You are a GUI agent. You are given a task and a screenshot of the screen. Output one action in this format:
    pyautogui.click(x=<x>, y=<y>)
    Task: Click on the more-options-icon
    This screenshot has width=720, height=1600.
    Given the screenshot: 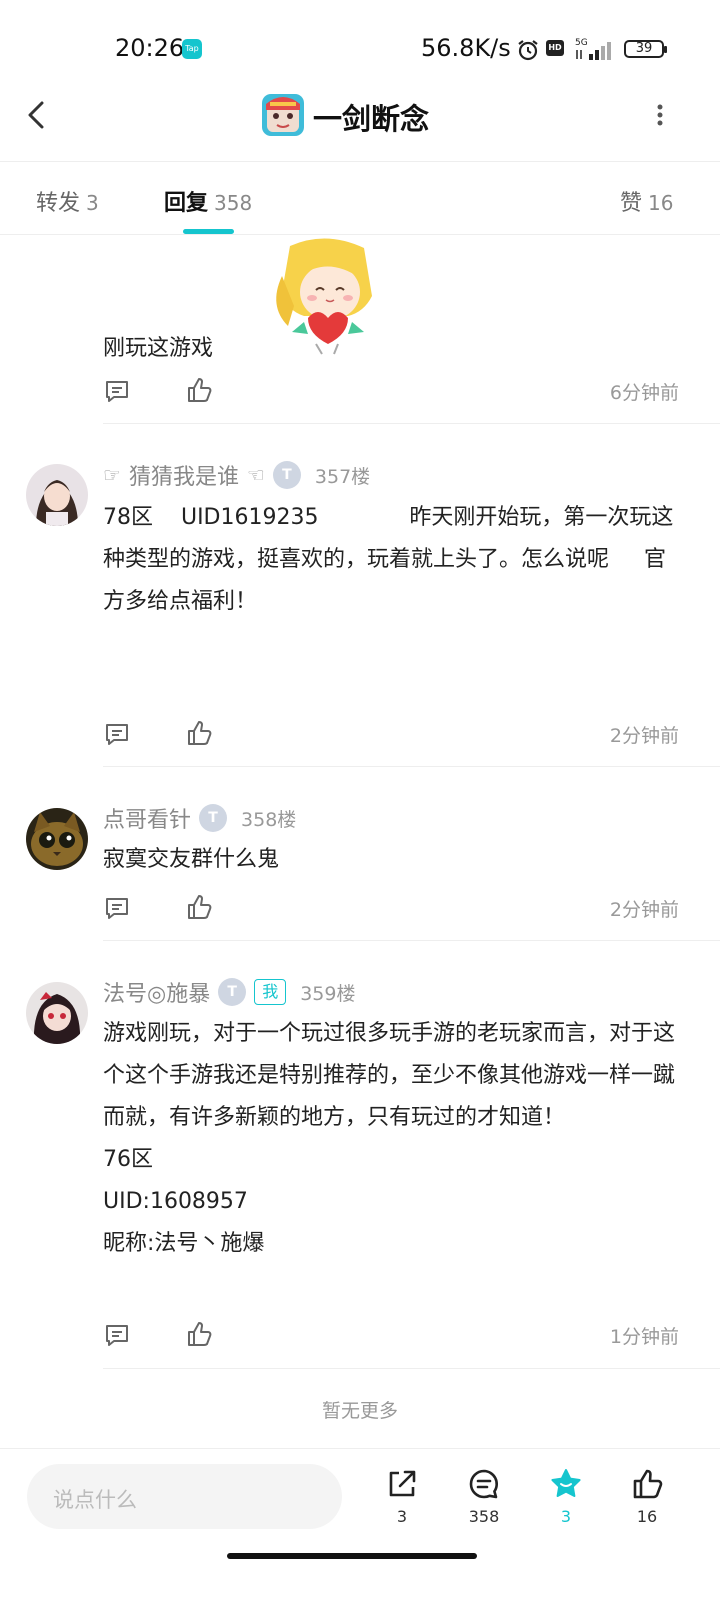 What is the action you would take?
    pyautogui.click(x=660, y=115)
    